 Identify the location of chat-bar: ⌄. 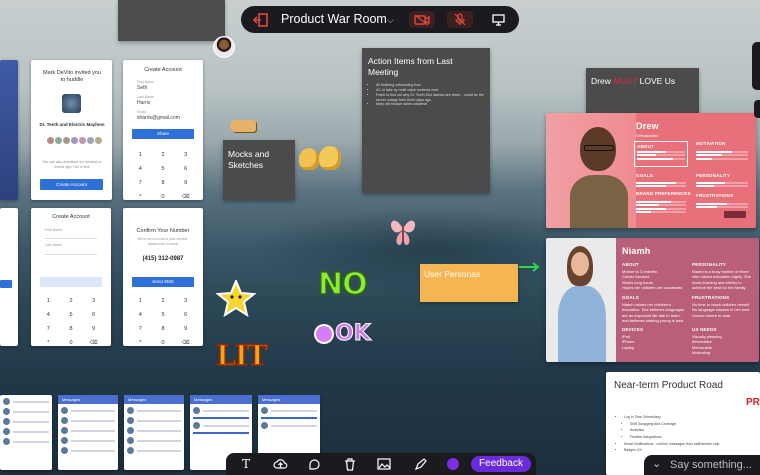
(702, 465).